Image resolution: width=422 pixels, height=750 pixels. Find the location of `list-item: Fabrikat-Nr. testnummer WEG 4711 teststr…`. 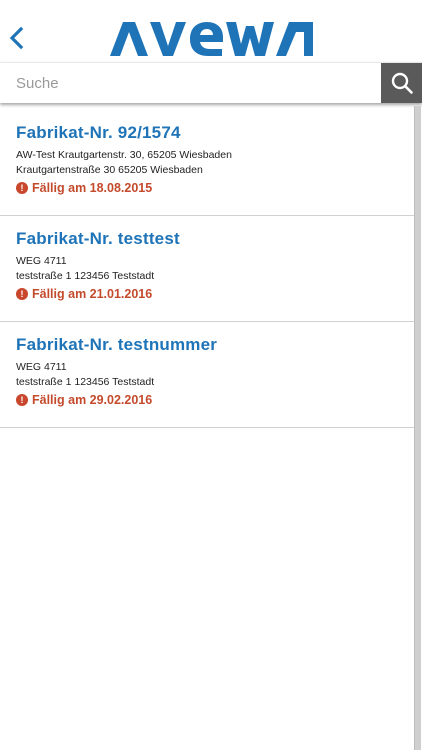

list-item: Fabrikat-Nr. testnummer WEG 4711 teststr… is located at coordinates (207, 375).